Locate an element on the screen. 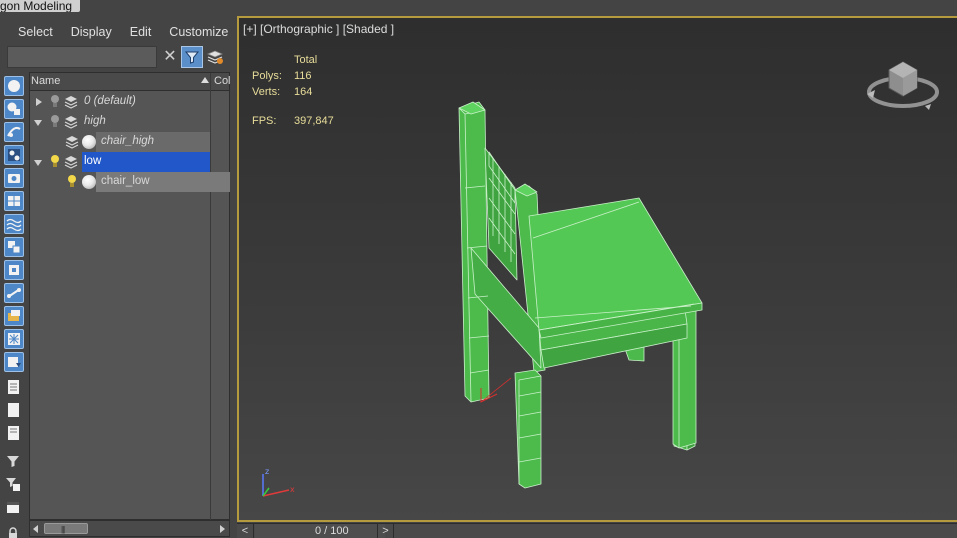  panel-icon is located at coordinates (14, 508).